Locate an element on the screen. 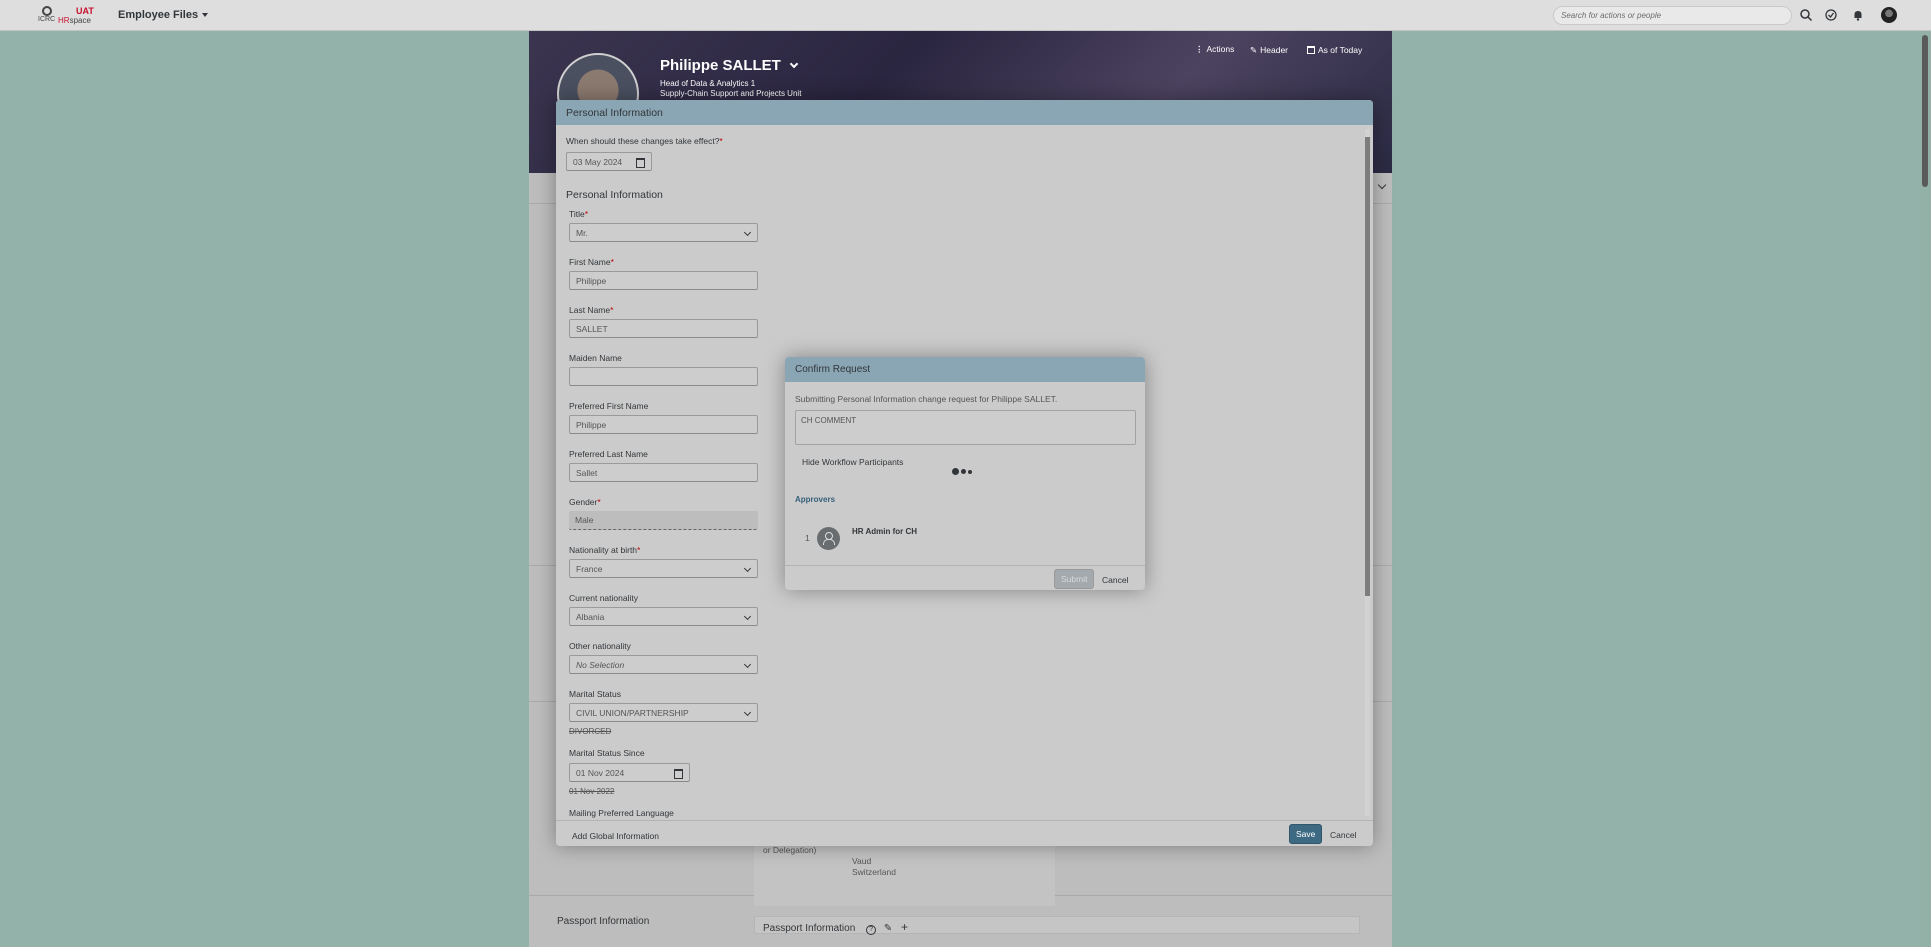 This screenshot has height=947, width=1931. icrc-emblem-icon: ICRC is located at coordinates (46, 15).